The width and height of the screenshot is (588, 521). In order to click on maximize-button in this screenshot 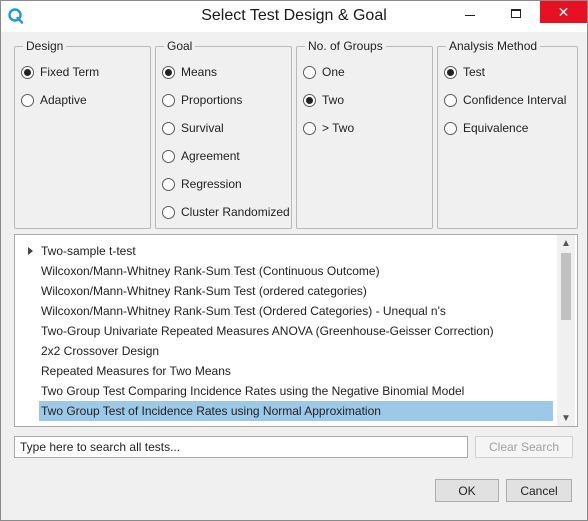, I will do `click(516, 13)`.